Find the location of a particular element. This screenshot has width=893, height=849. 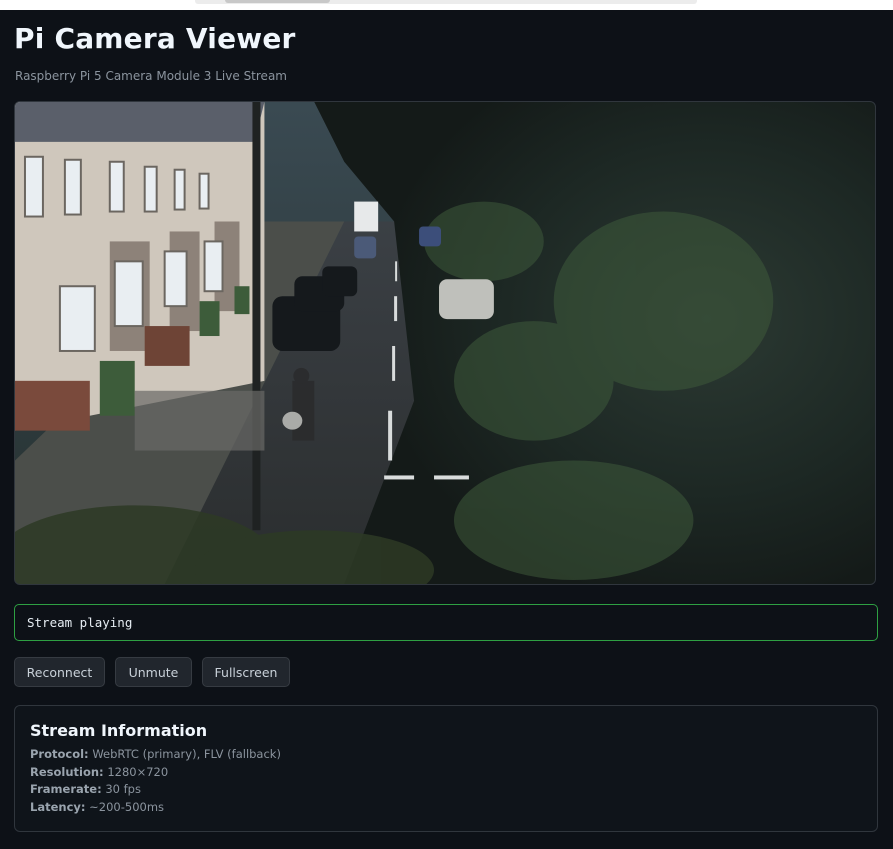

info-key: Resolution: is located at coordinates (67, 771).